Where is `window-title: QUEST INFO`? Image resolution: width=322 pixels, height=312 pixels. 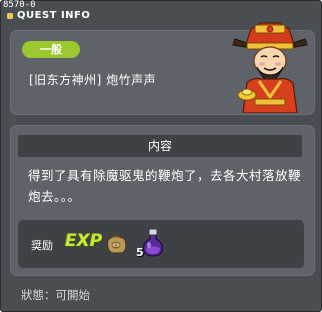 window-title: QUEST INFO is located at coordinates (53, 15).